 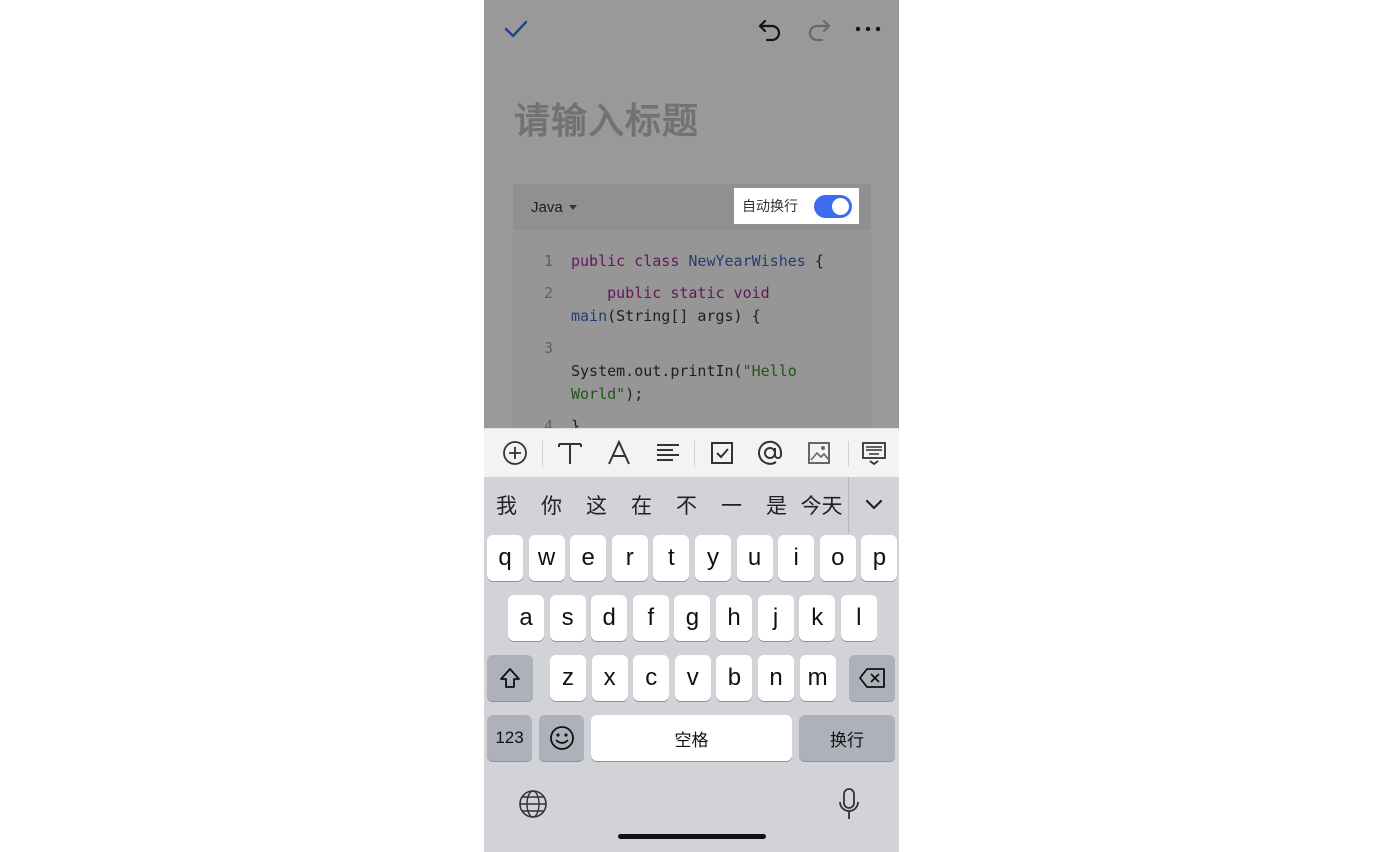 What do you see at coordinates (858, 618) in the screenshot?
I see `key-l: l` at bounding box center [858, 618].